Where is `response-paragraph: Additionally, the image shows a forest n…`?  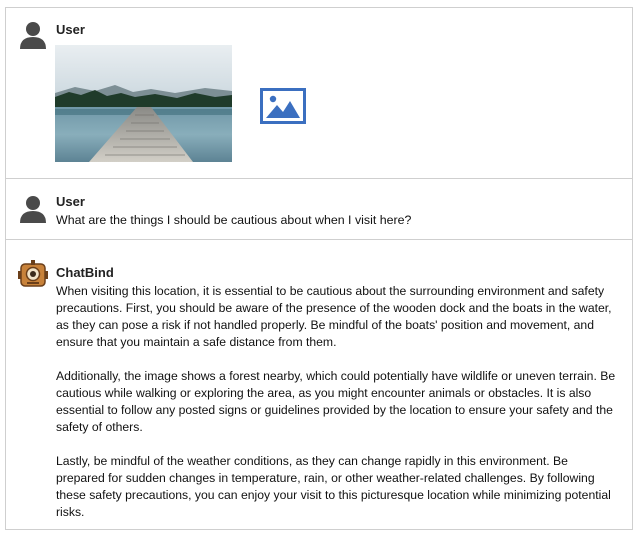 response-paragraph: Additionally, the image shows a forest n… is located at coordinates (336, 401).